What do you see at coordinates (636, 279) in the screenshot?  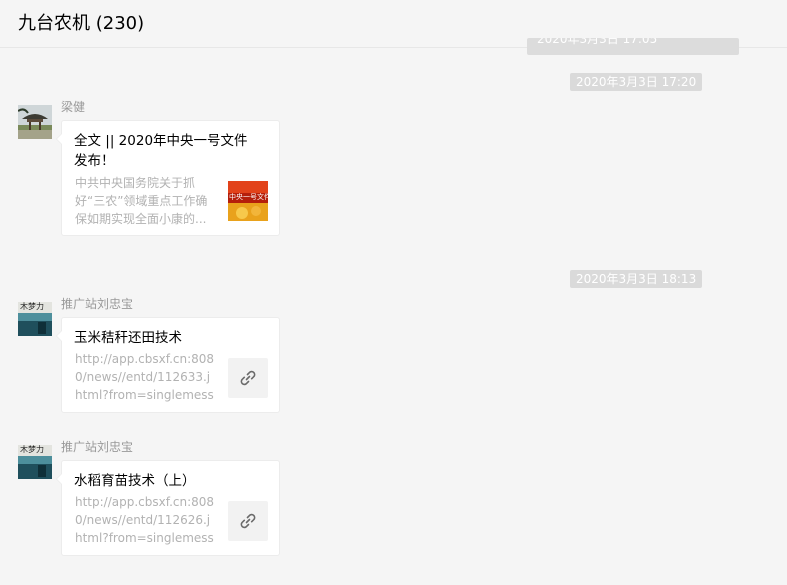 I see `time-badge: 2020年3月3日 18:13` at bounding box center [636, 279].